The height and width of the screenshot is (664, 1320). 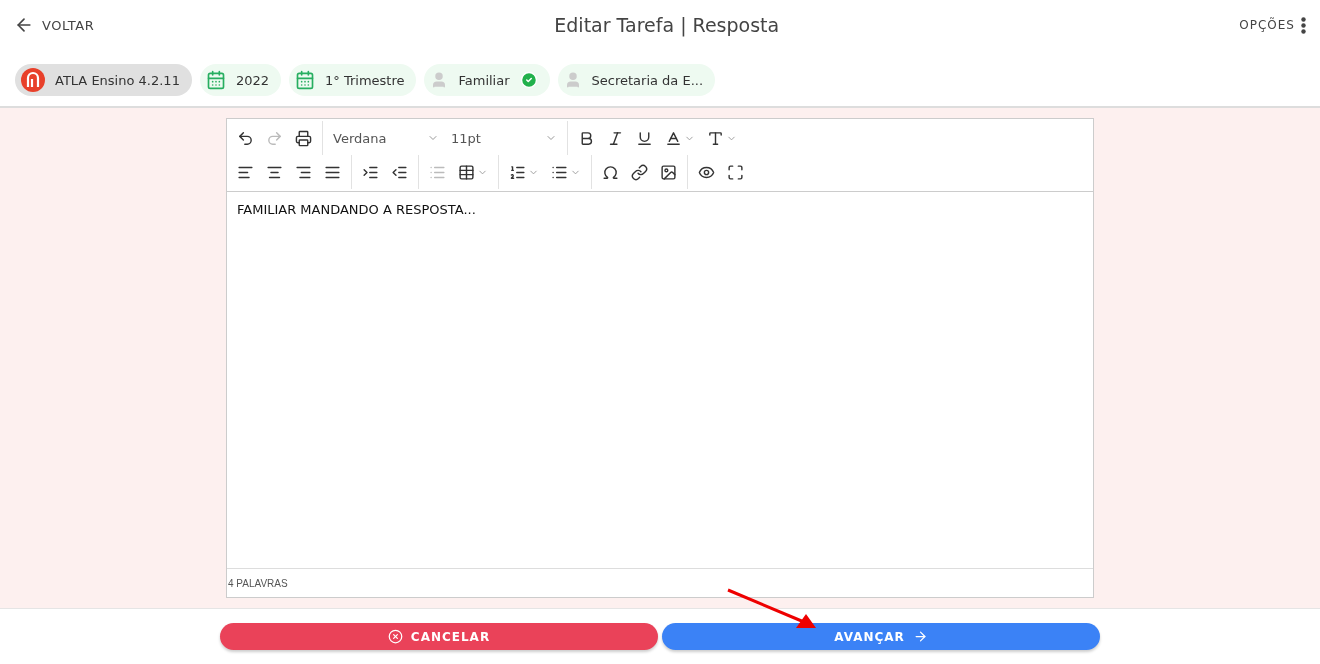 What do you see at coordinates (466, 172) in the screenshot?
I see `table-icon` at bounding box center [466, 172].